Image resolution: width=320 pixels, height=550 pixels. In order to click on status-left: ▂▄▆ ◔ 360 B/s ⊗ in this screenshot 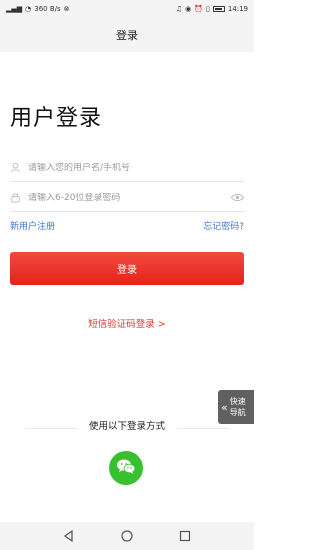, I will do `click(38, 8)`.